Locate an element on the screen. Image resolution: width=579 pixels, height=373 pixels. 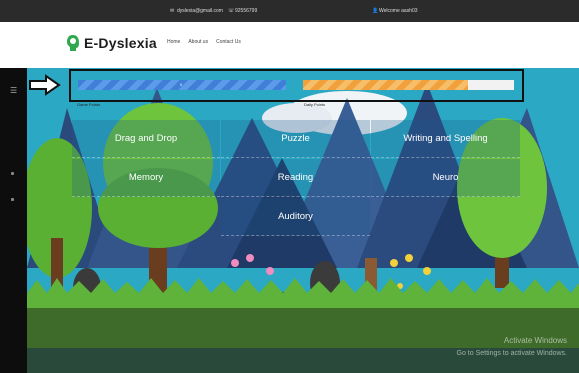
daily-points-label: Daily Points is located at coordinates (315, 104).